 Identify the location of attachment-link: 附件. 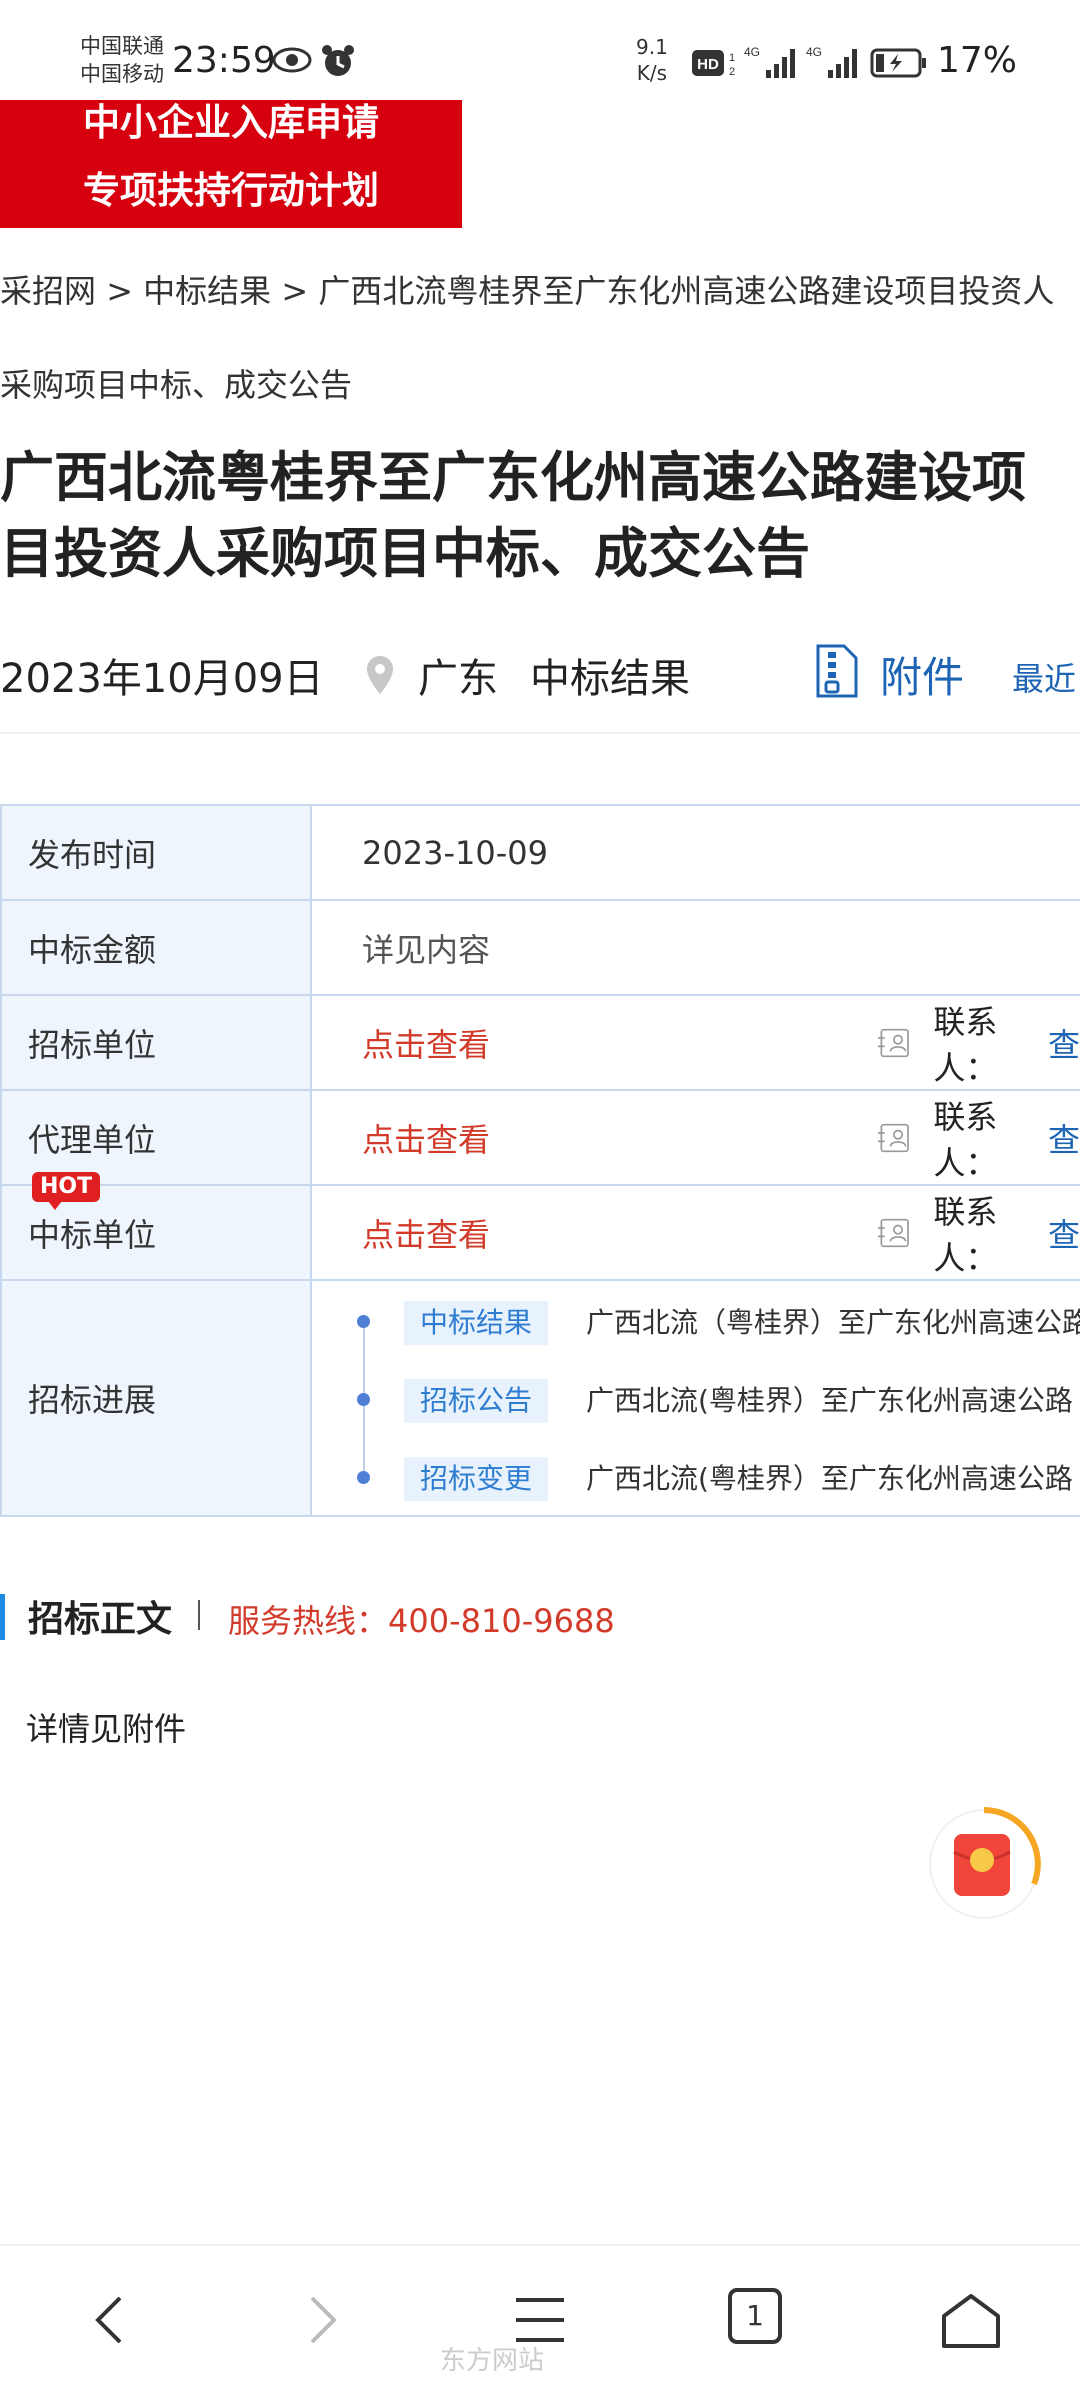
(922, 674).